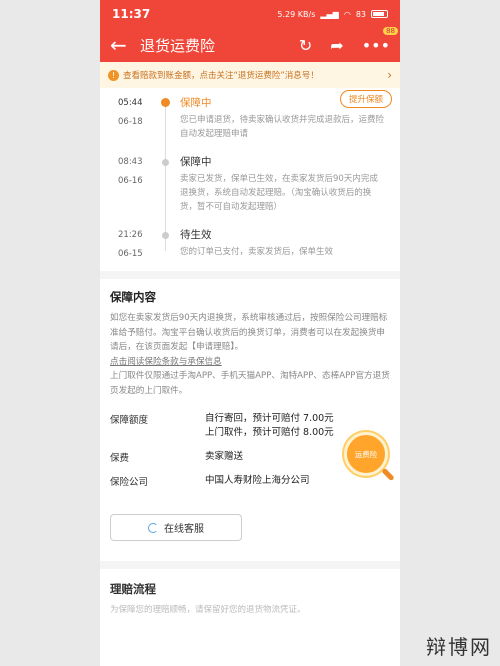  I want to click on timeline-item: 21:26 06-15 待生效 您的订单已支付，卖家发货后，保单生效, so click(250, 248).